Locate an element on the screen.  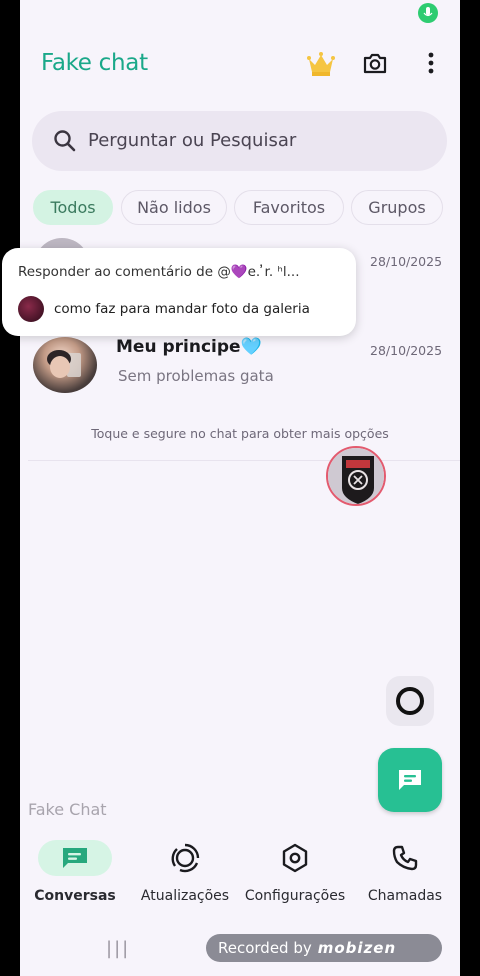
updates-icon is located at coordinates (185, 858).